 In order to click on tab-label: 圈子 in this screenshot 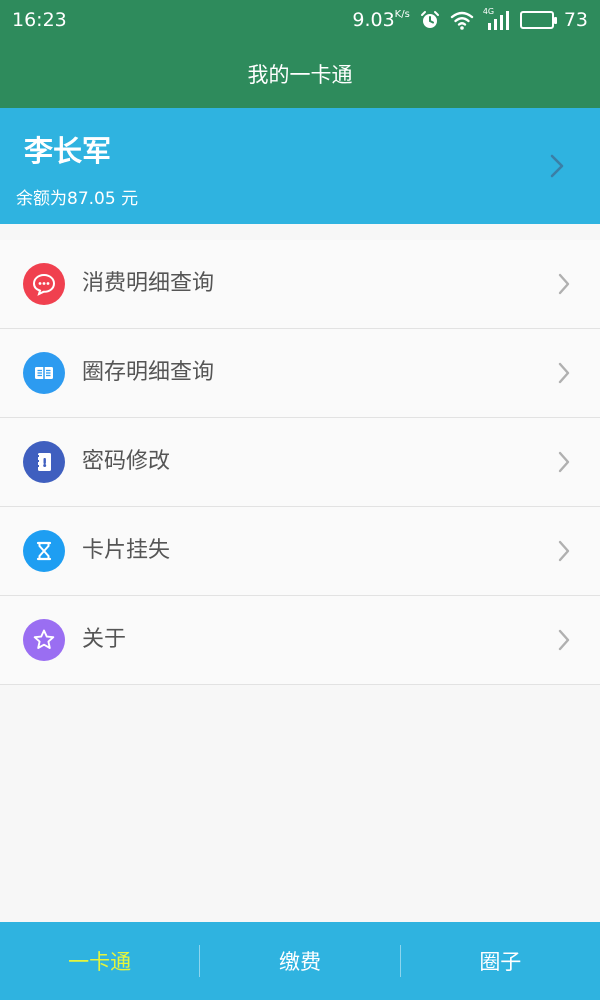, I will do `click(500, 962)`.